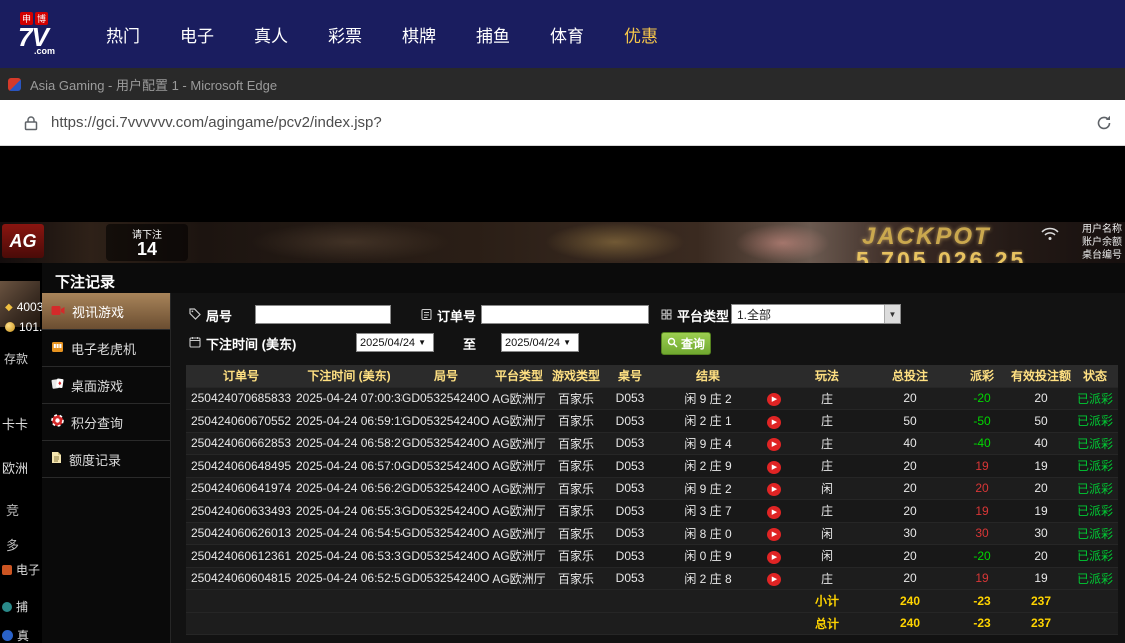 Image resolution: width=1125 pixels, height=643 pixels. I want to click on menu-item-board: 棋牌, so click(419, 34).